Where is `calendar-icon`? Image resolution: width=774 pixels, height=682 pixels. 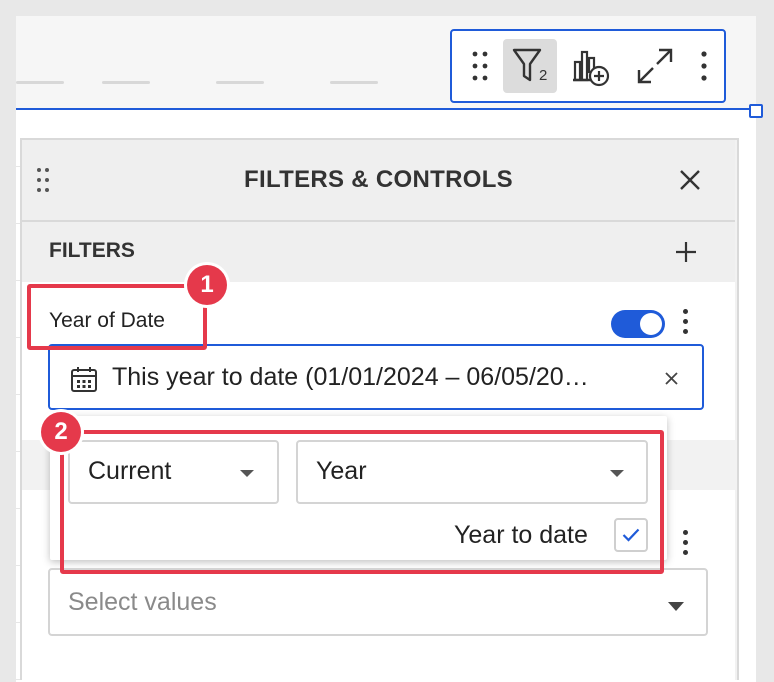
calendar-icon is located at coordinates (84, 381).